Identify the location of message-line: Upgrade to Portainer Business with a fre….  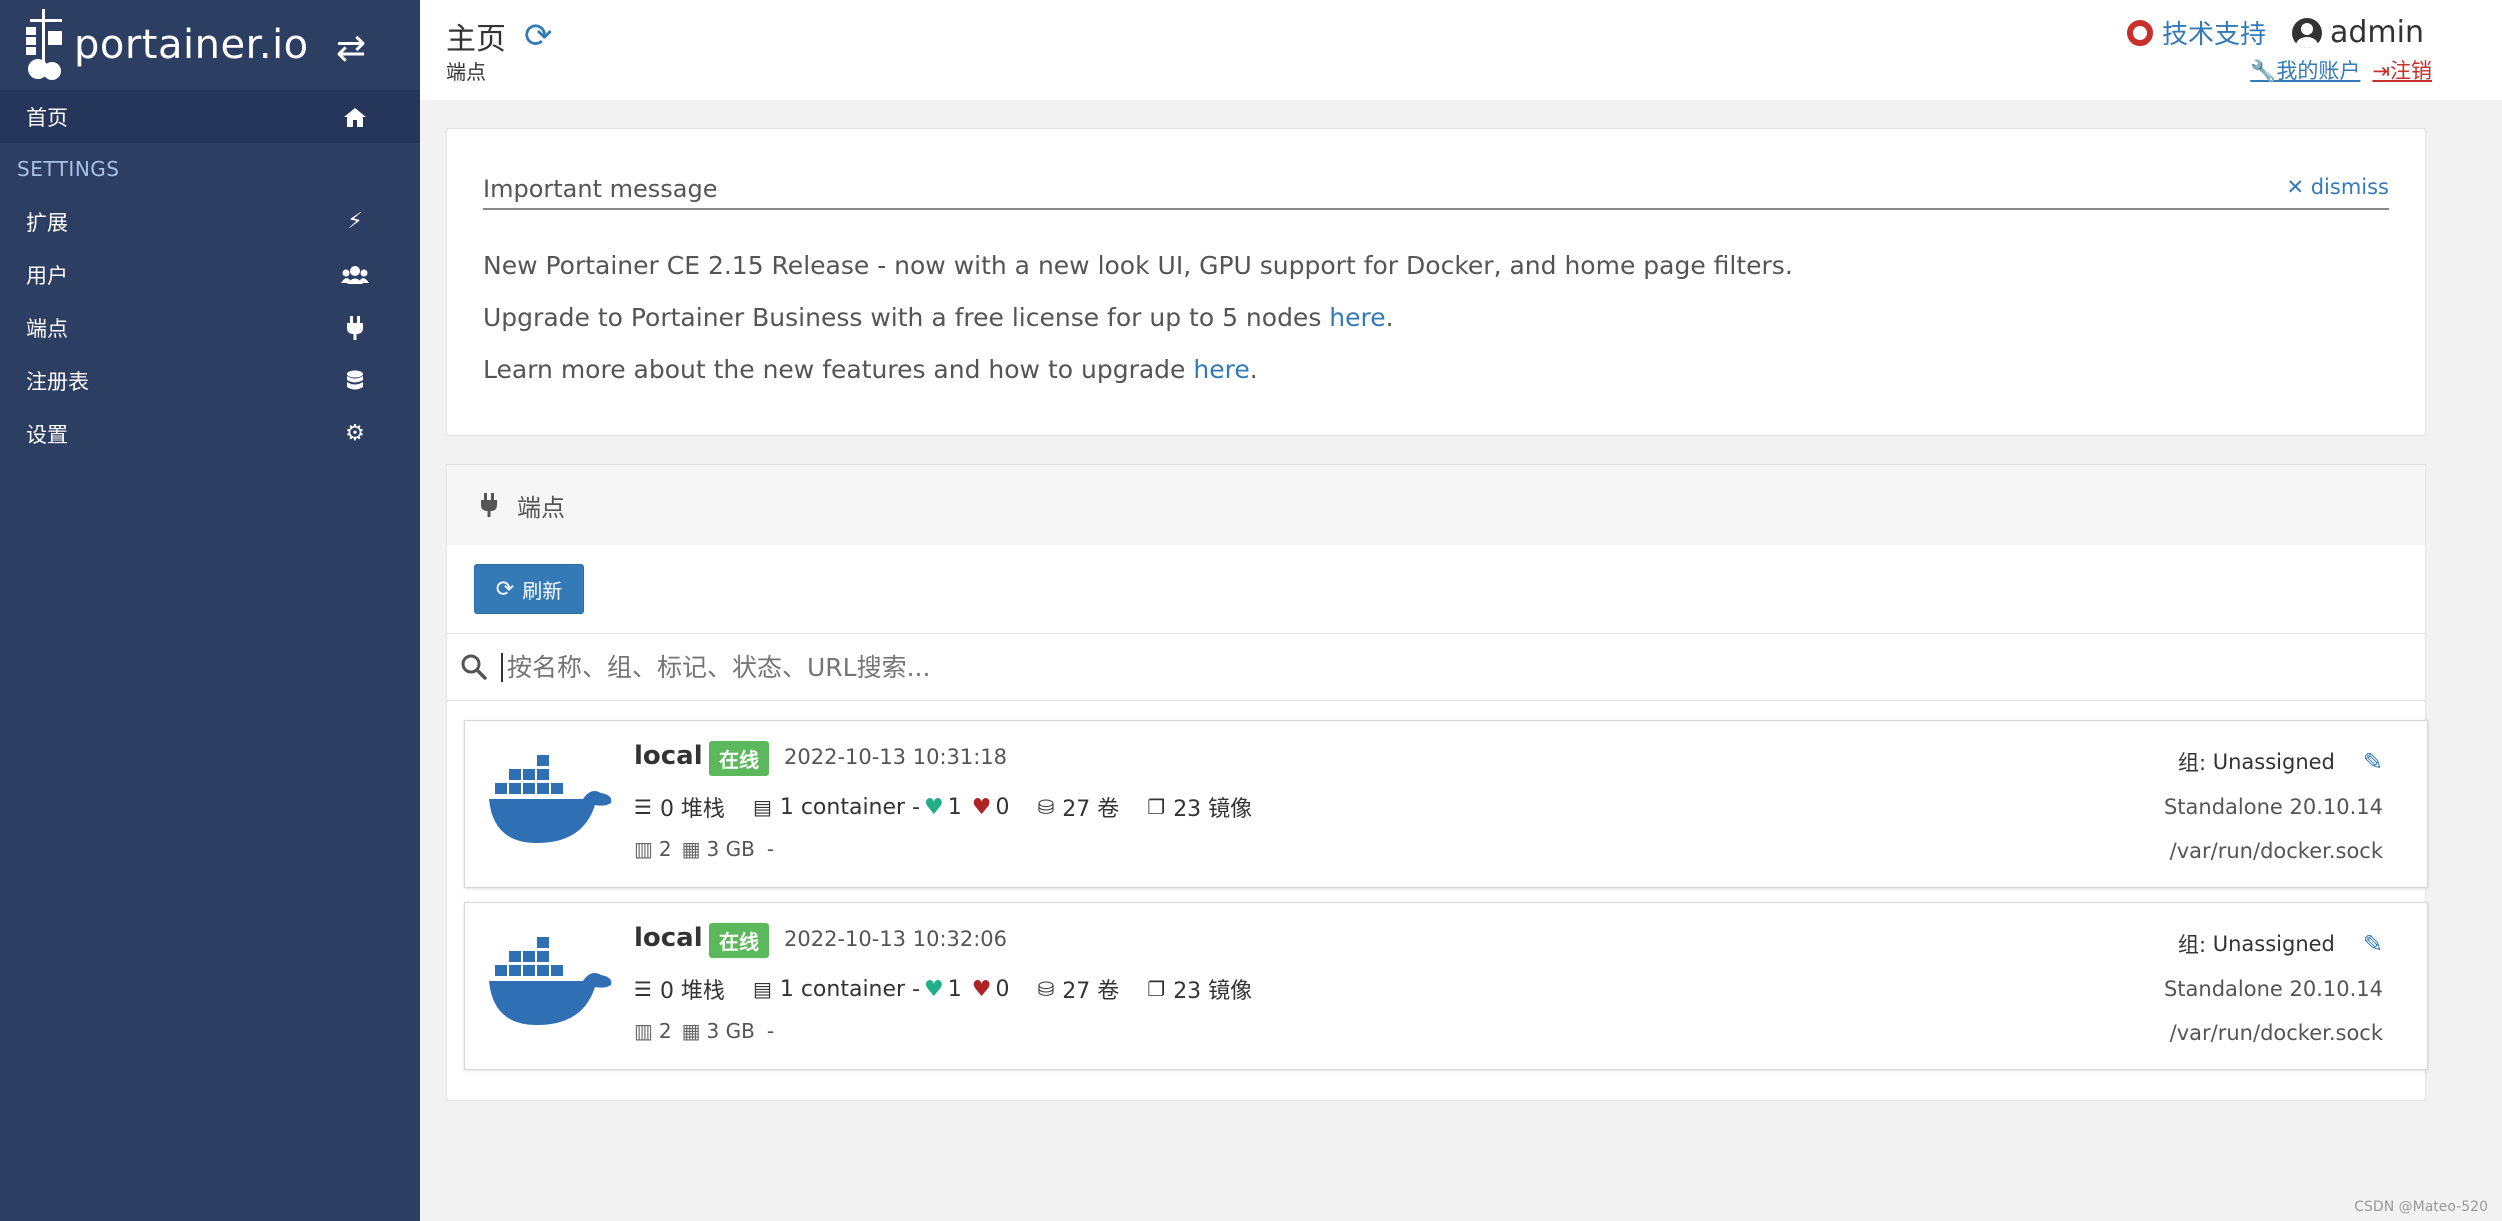
(938, 317).